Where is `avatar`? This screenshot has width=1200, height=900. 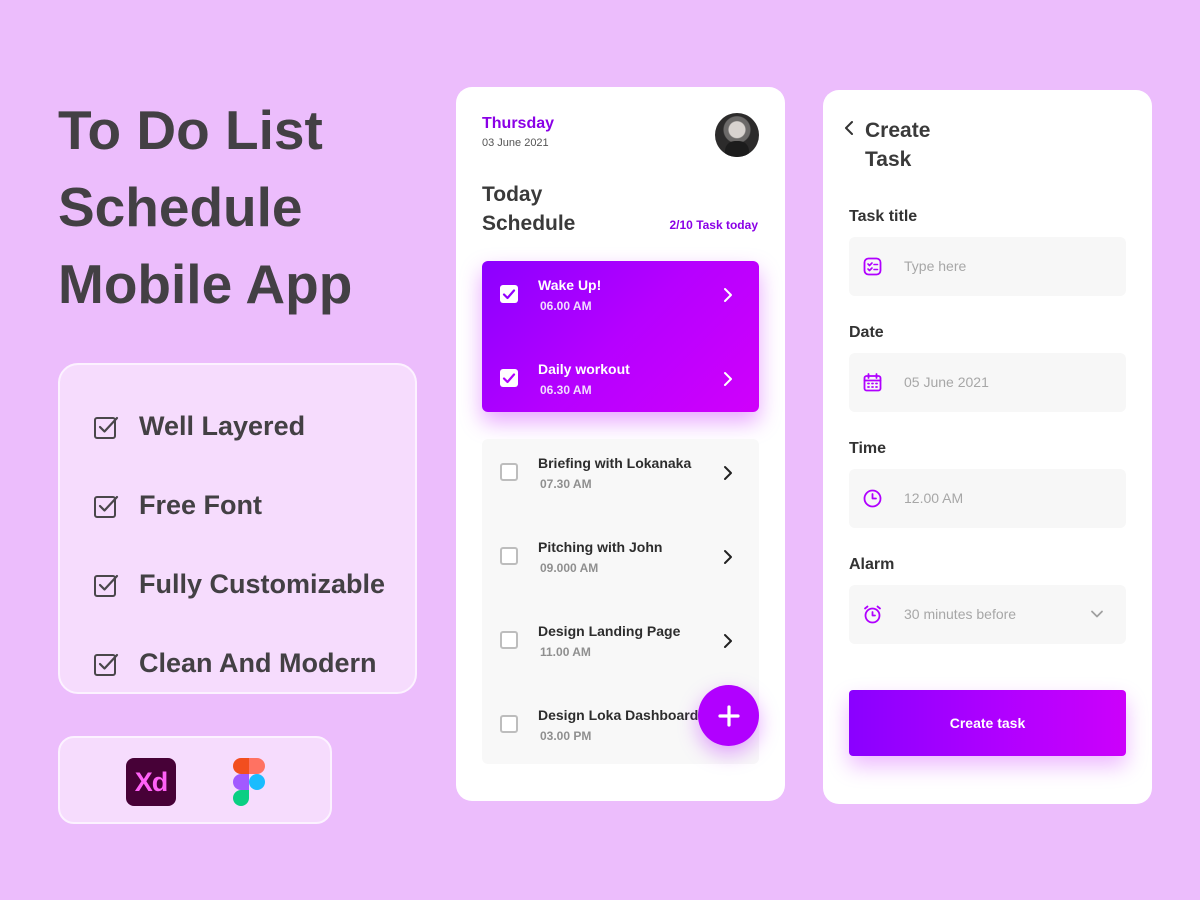
avatar is located at coordinates (737, 135).